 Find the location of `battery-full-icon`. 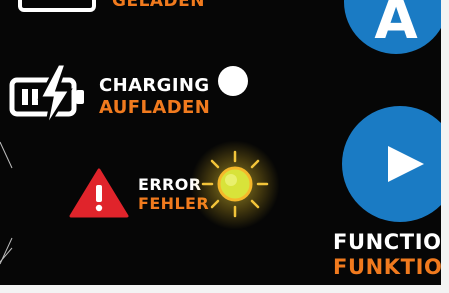

battery-full-icon is located at coordinates (57, 6).